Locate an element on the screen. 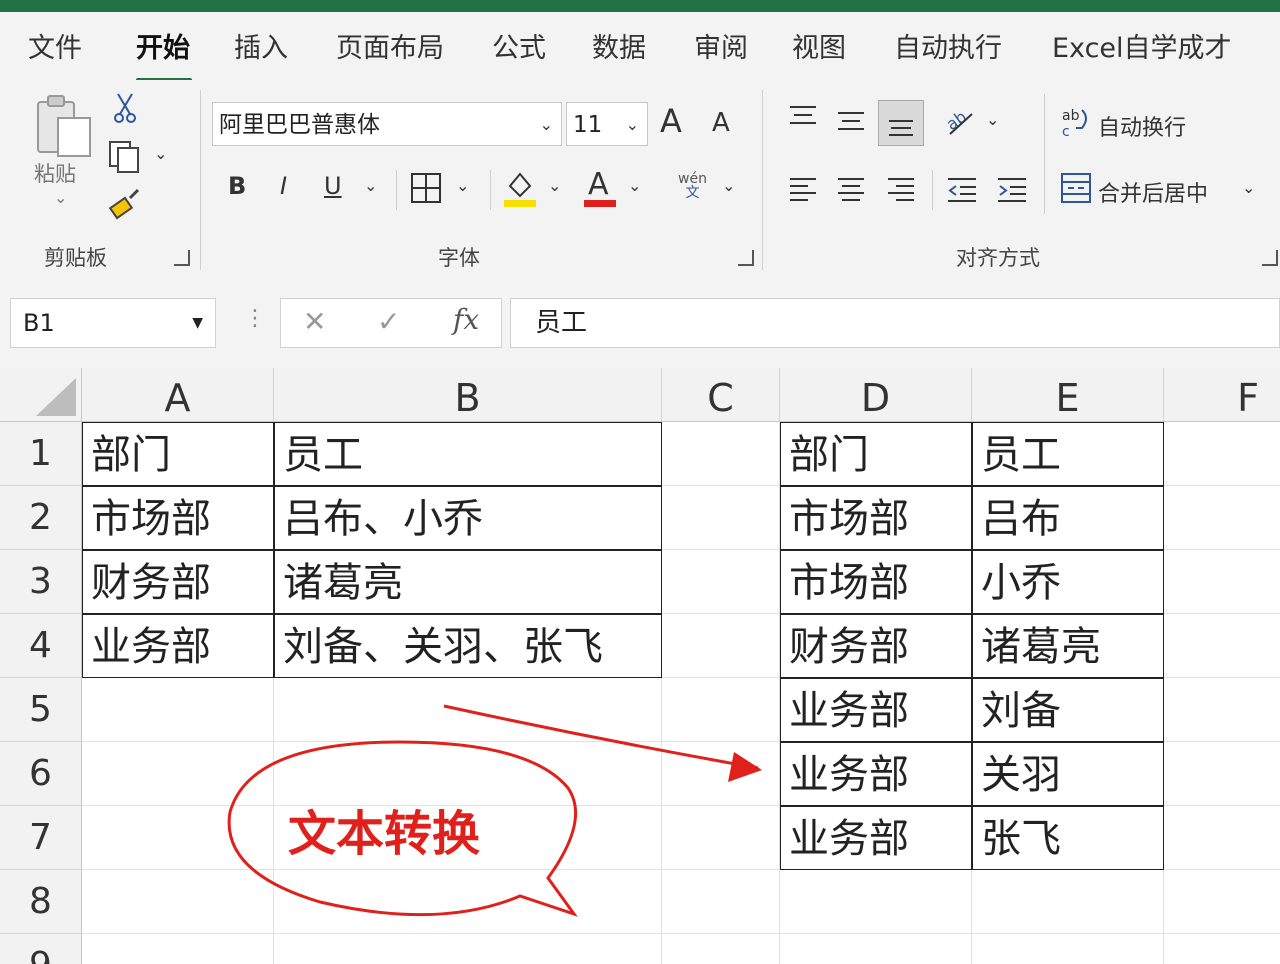  wrap-text-button: 自动换行 is located at coordinates (1142, 126).